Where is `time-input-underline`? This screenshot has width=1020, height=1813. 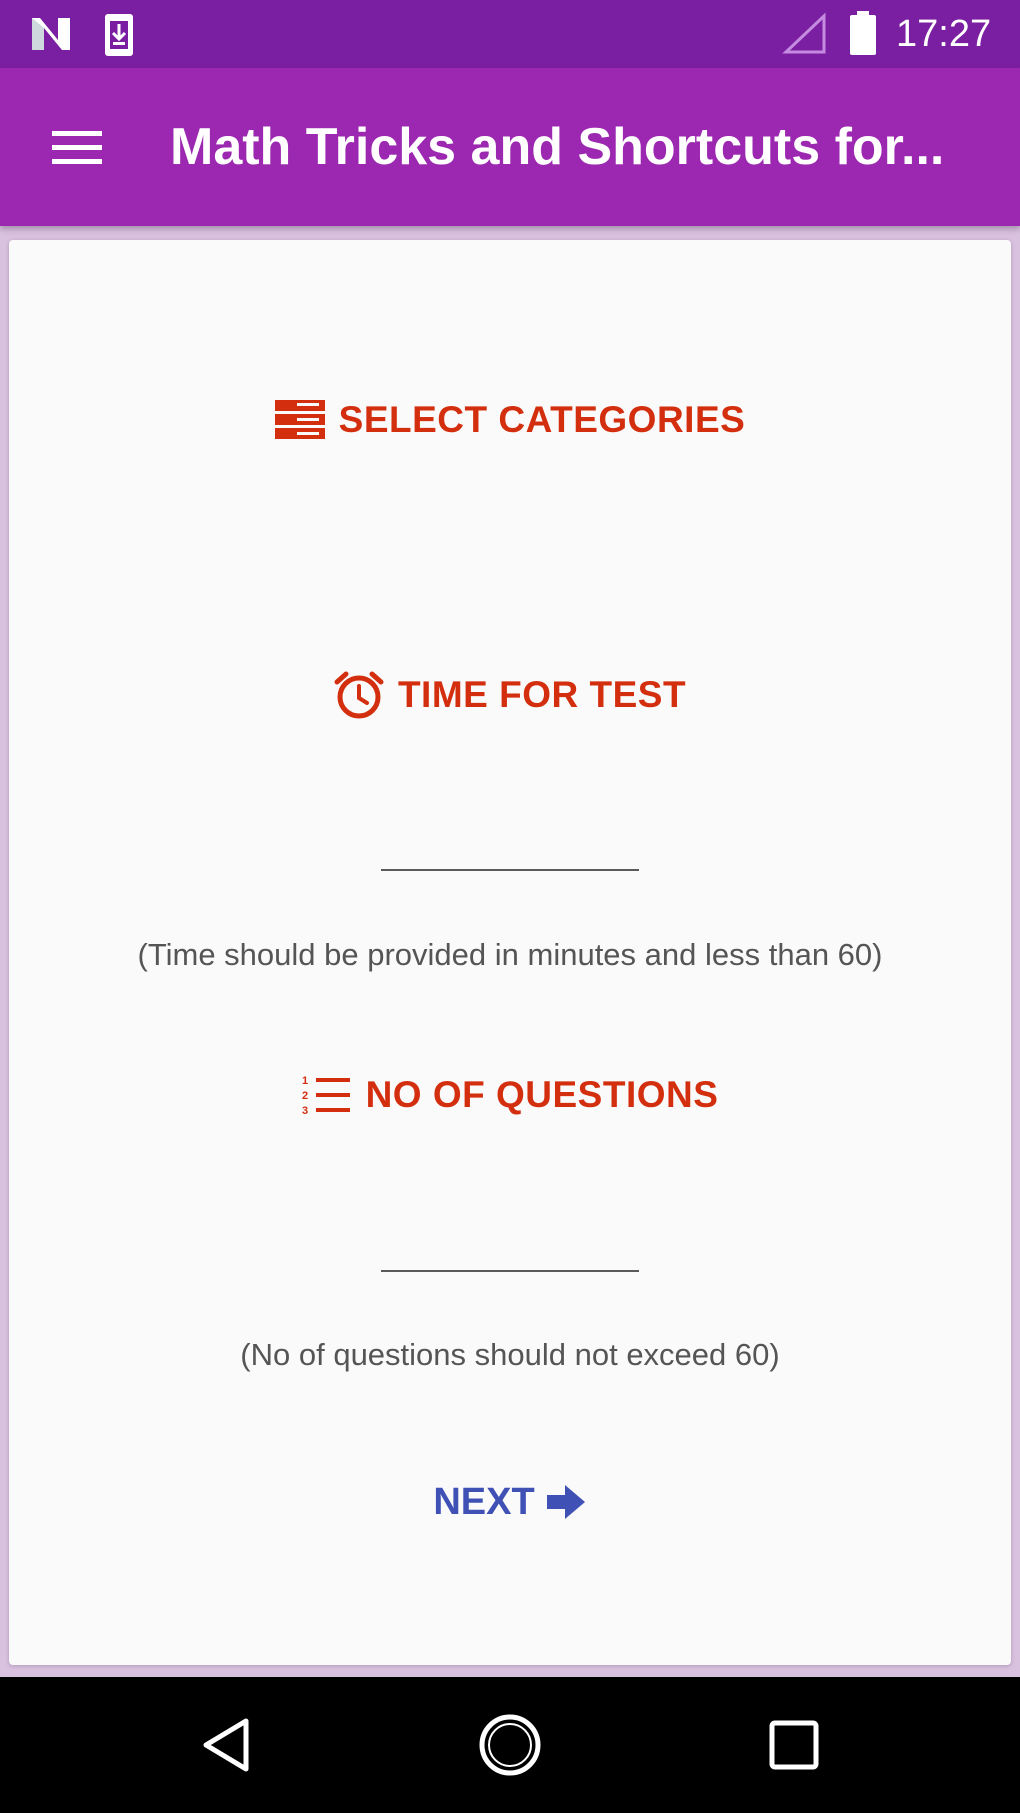
time-input-underline is located at coordinates (512, 848).